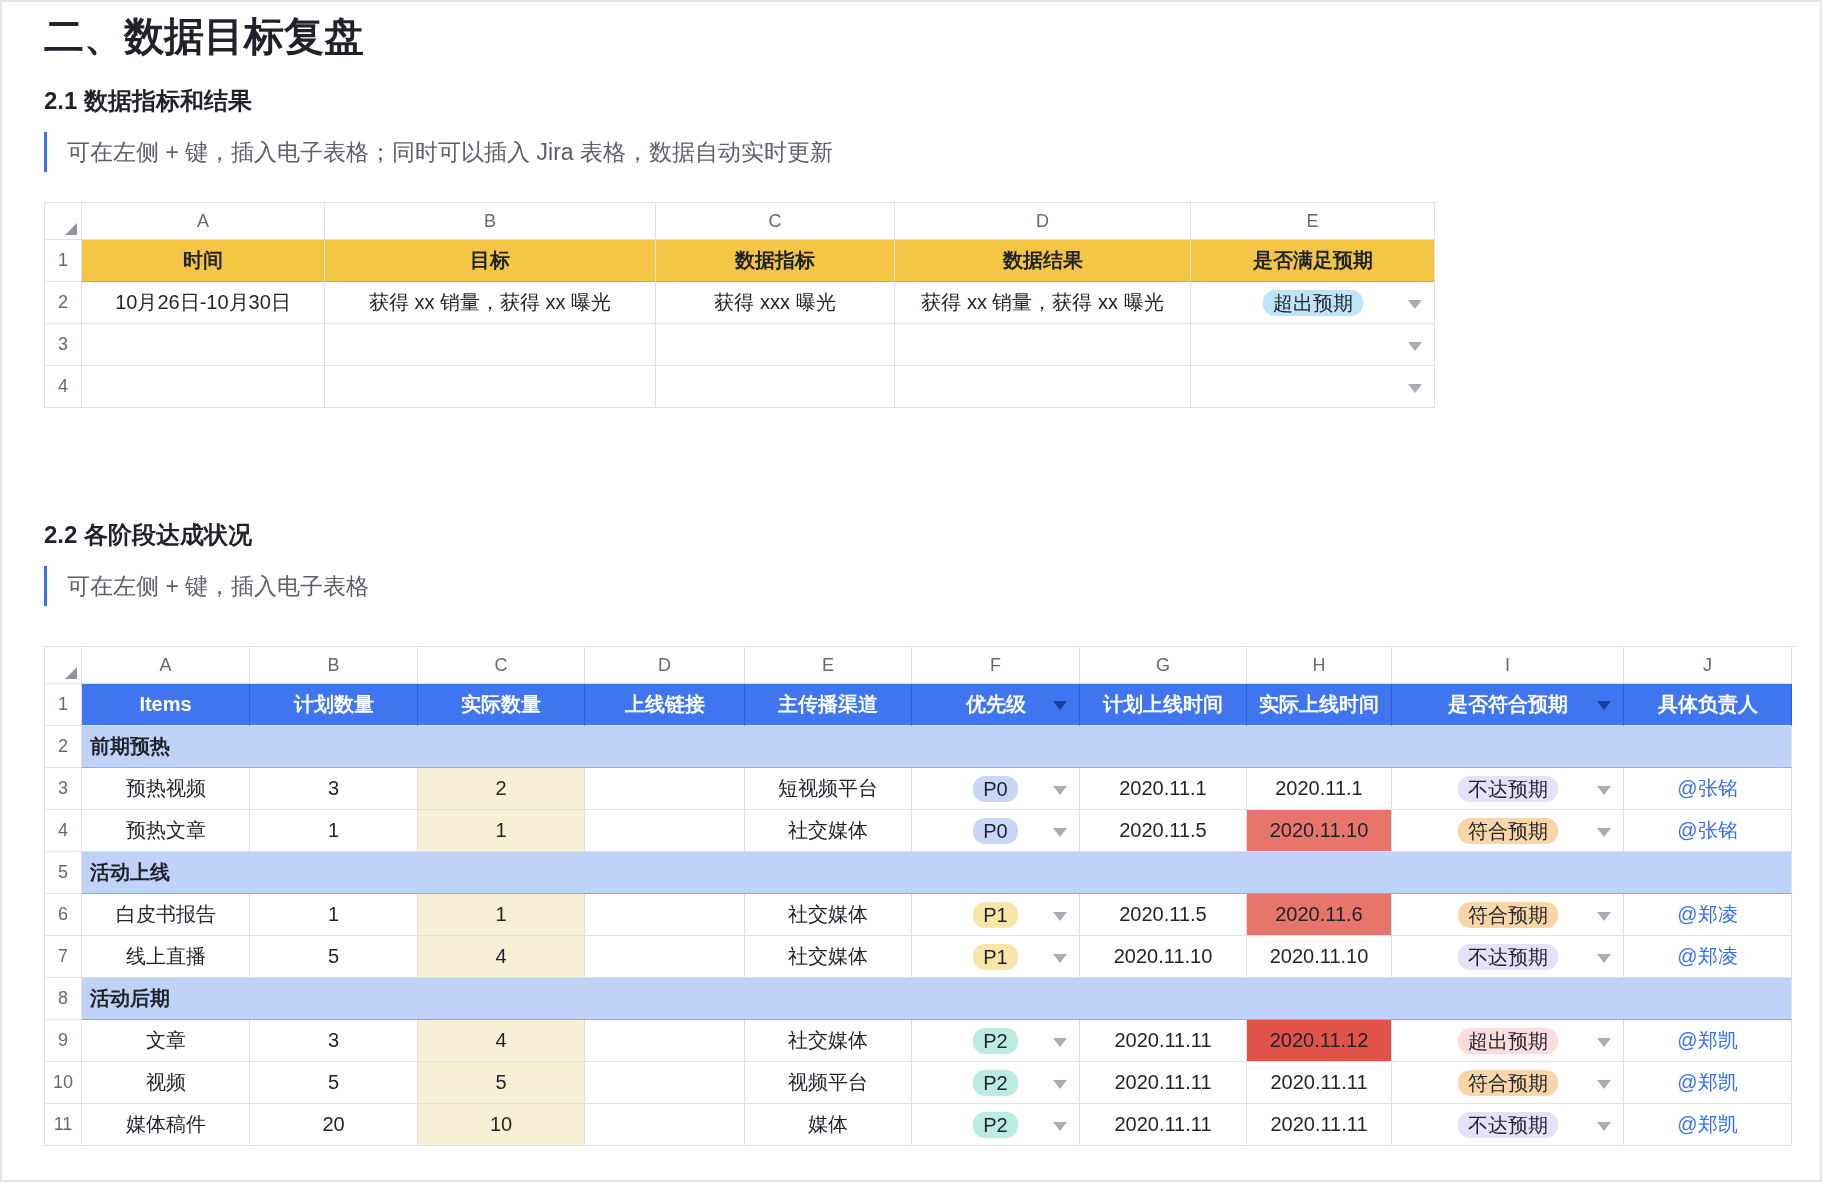 This screenshot has height=1182, width=1822. I want to click on table-cell: 视频平台, so click(828, 1083).